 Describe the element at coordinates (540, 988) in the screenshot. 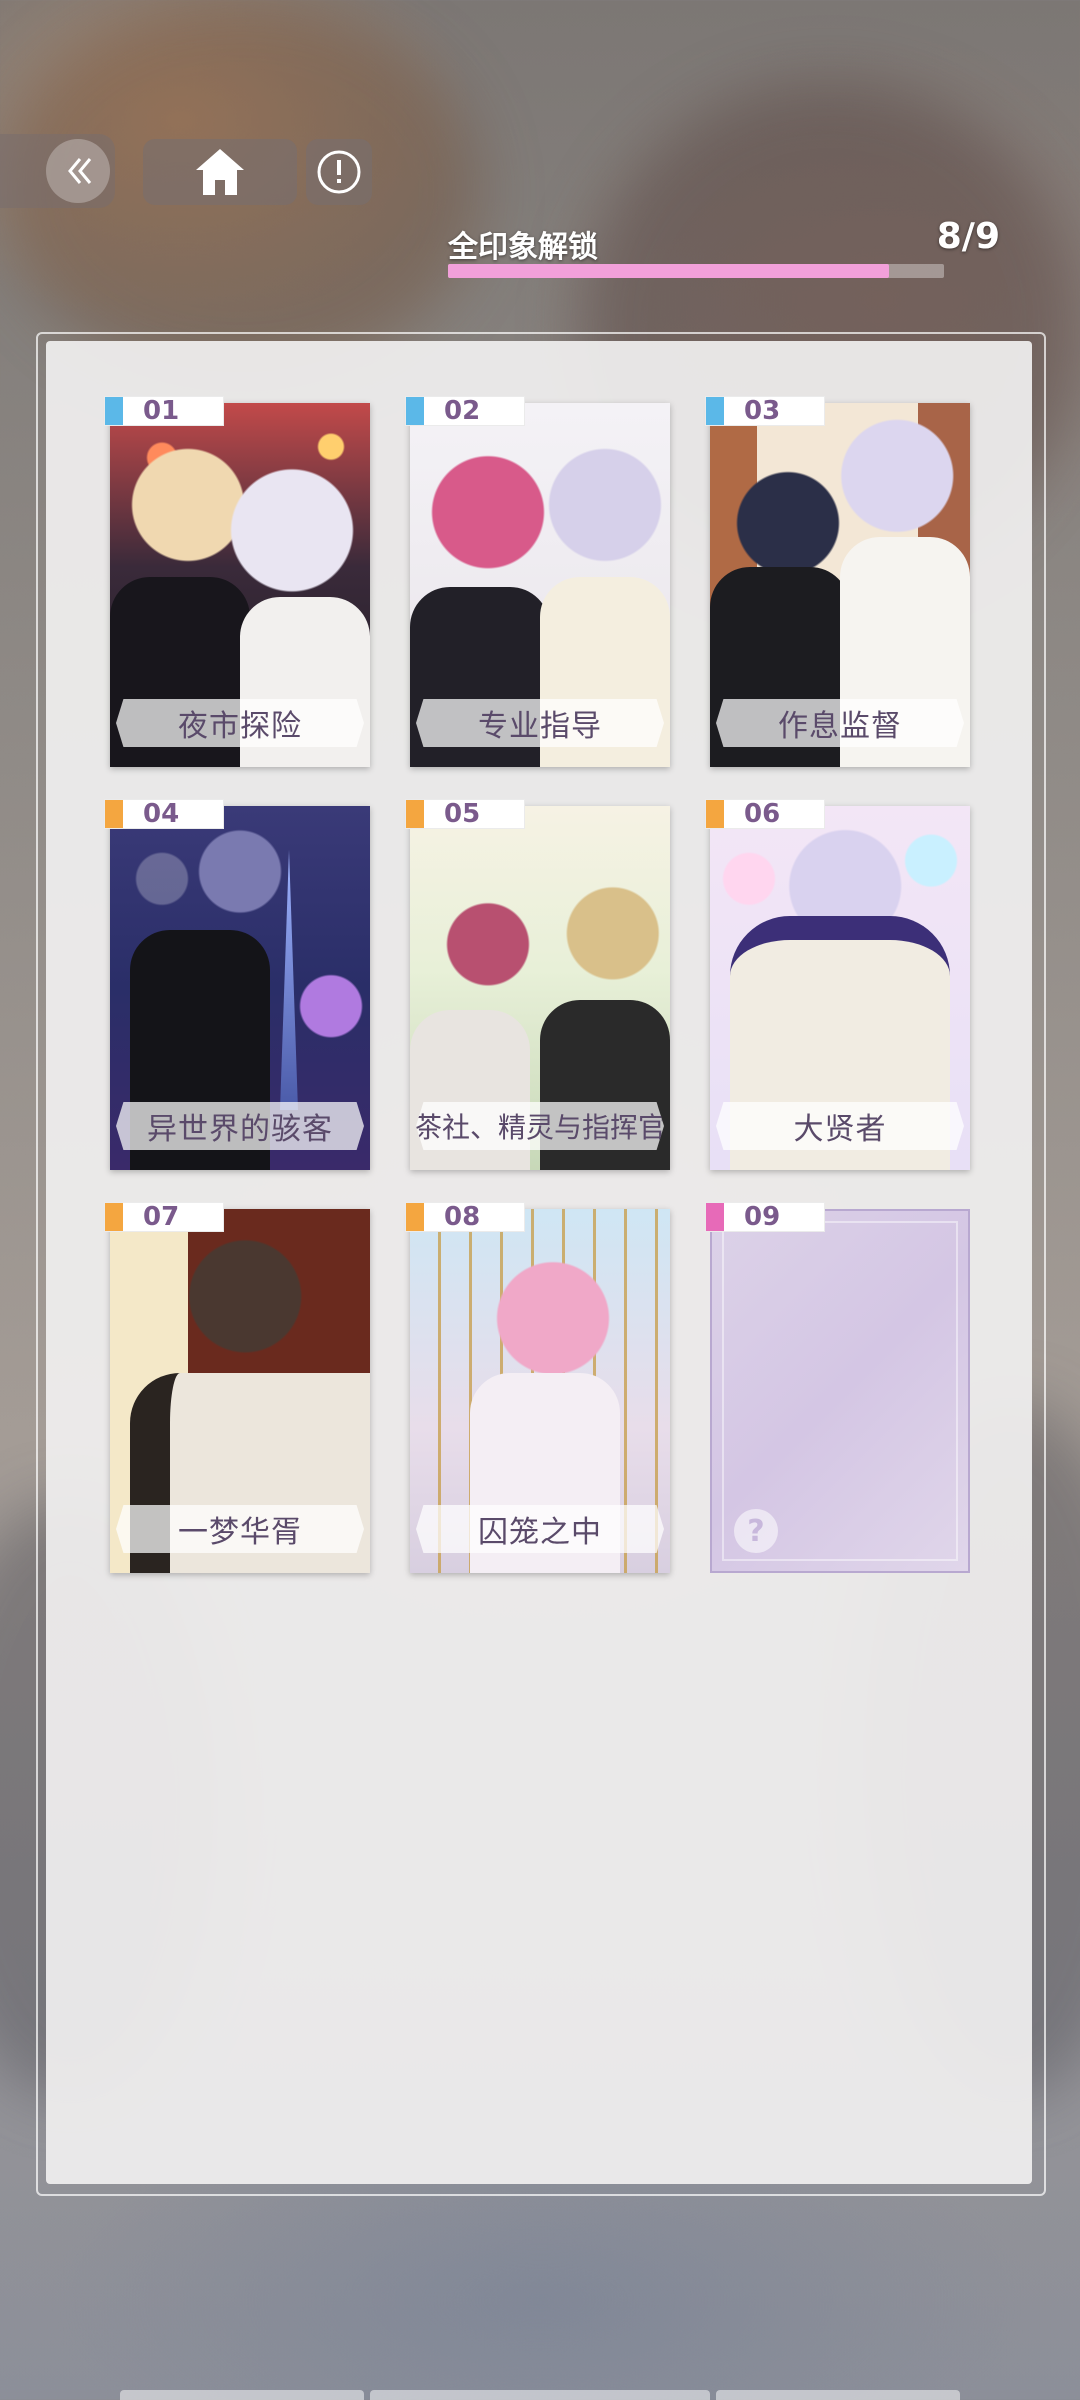

I see `impression-card-05: 茶社、精灵与指挥官` at that location.